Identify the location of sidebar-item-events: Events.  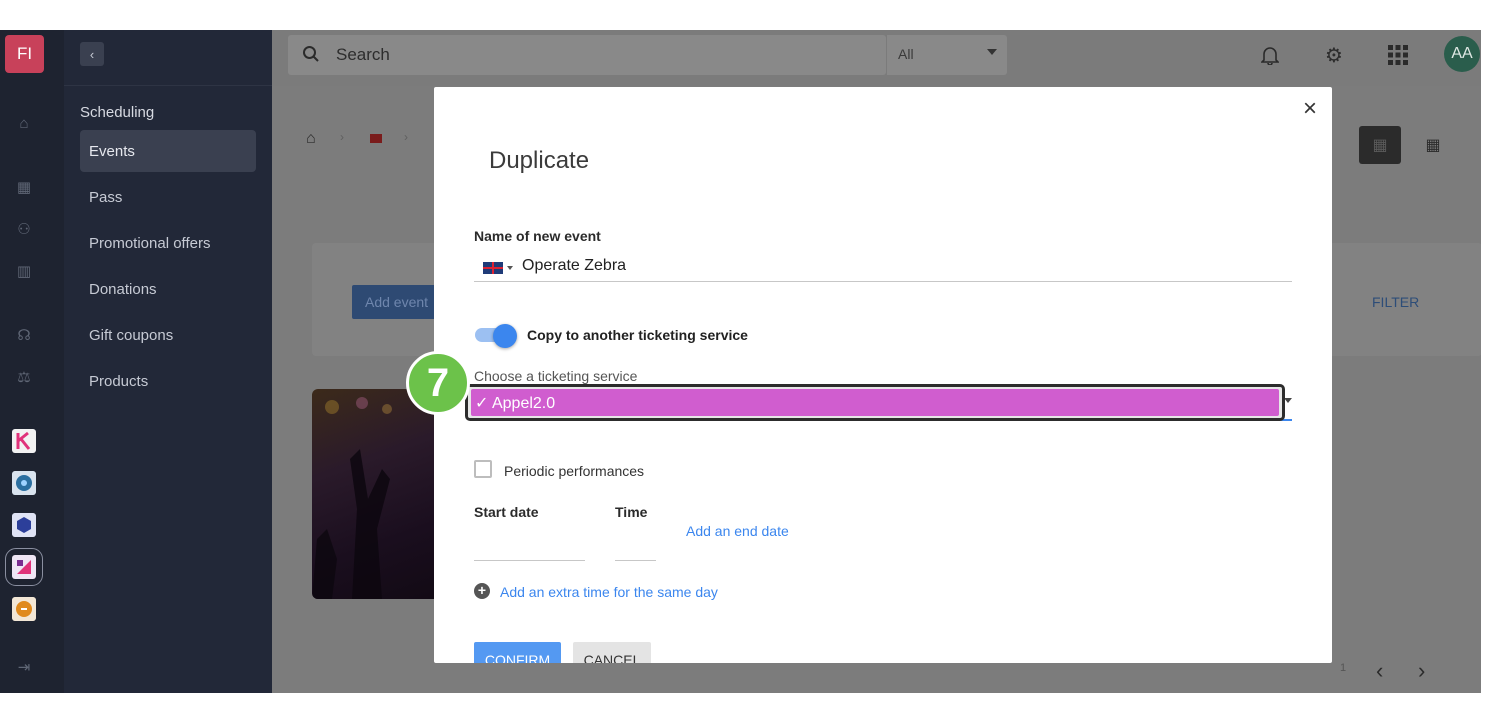
(168, 151).